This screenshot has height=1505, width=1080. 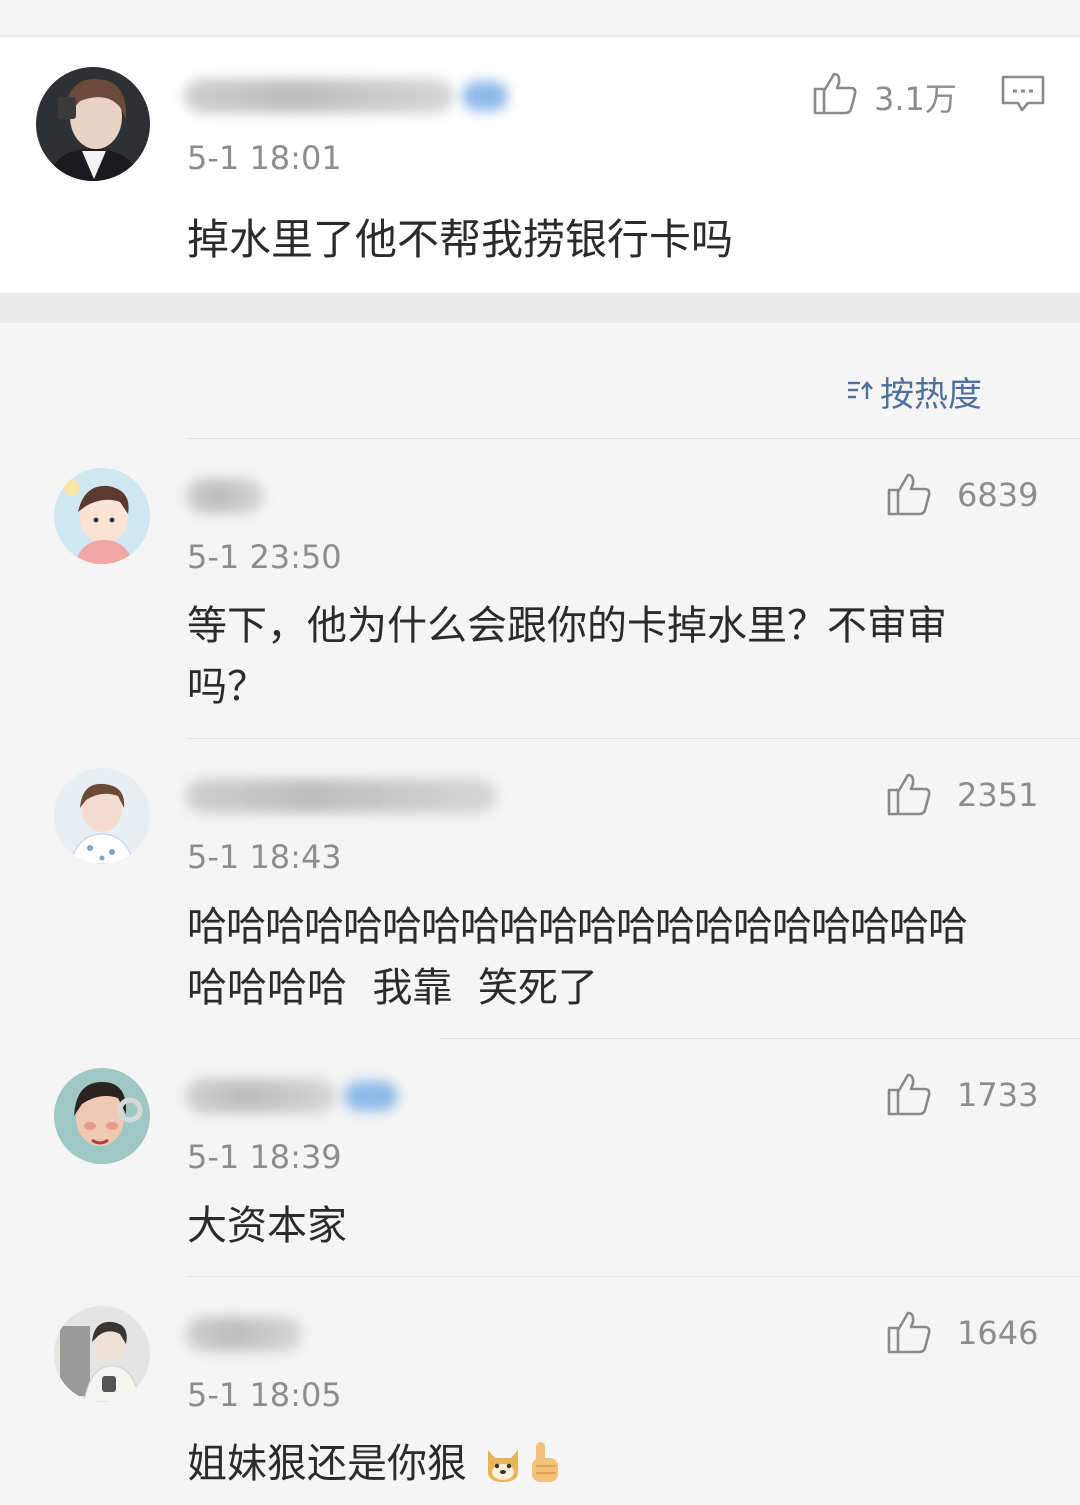 What do you see at coordinates (545, 1464) in the screenshot?
I see `thumbs-up-emoji` at bounding box center [545, 1464].